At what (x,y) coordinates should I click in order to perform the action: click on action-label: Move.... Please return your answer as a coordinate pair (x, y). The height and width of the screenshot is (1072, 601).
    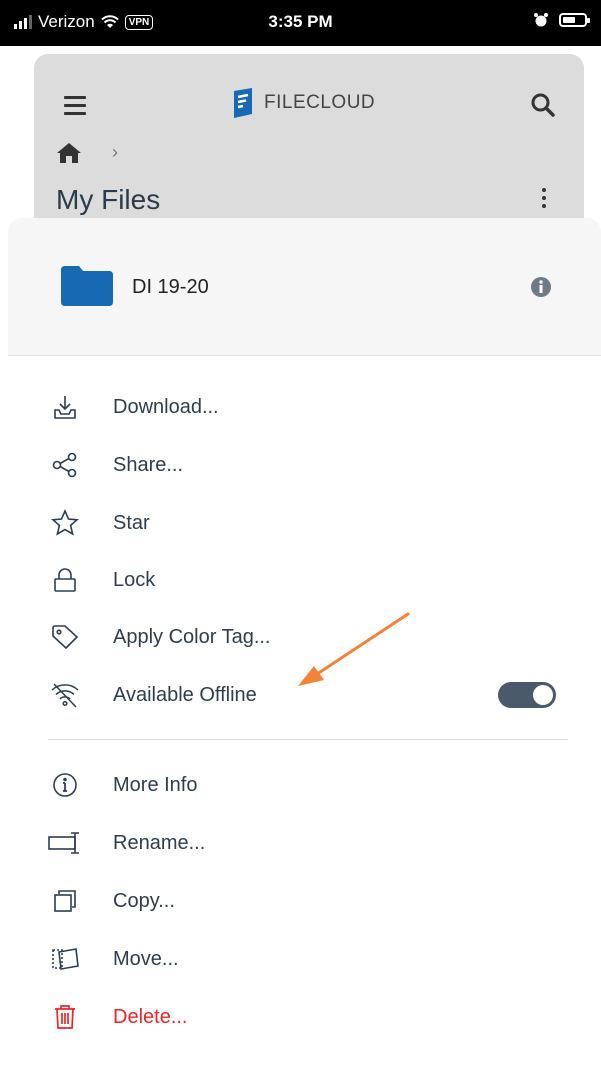
    Looking at the image, I should click on (146, 958).